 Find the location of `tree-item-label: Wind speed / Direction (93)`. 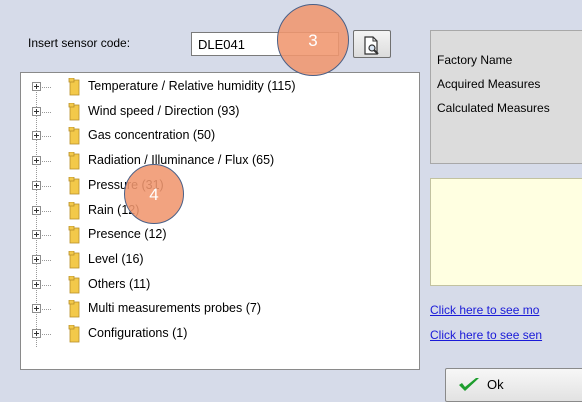

tree-item-label: Wind speed / Direction (93) is located at coordinates (164, 110).